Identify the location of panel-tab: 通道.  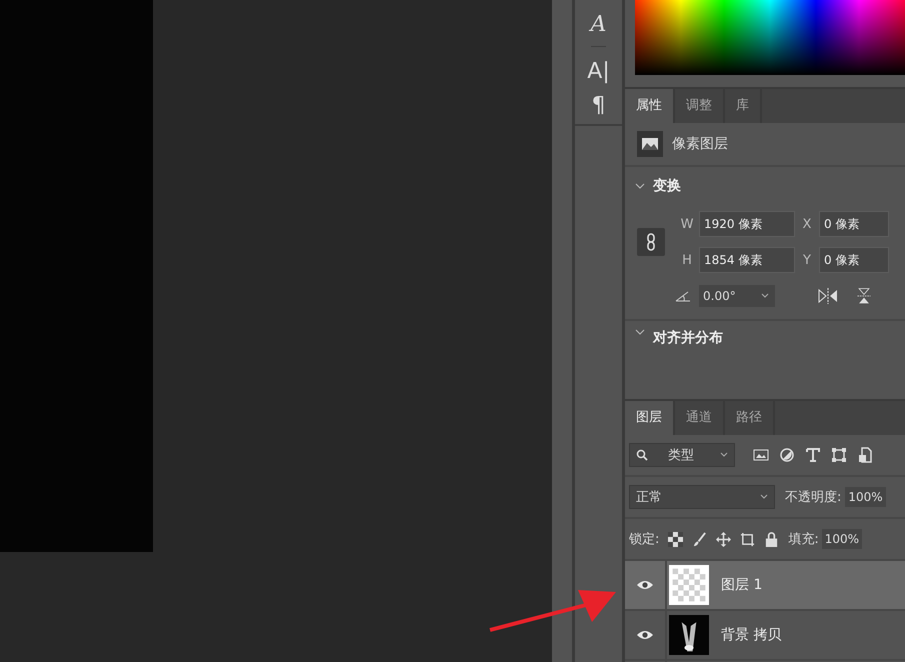
(700, 418).